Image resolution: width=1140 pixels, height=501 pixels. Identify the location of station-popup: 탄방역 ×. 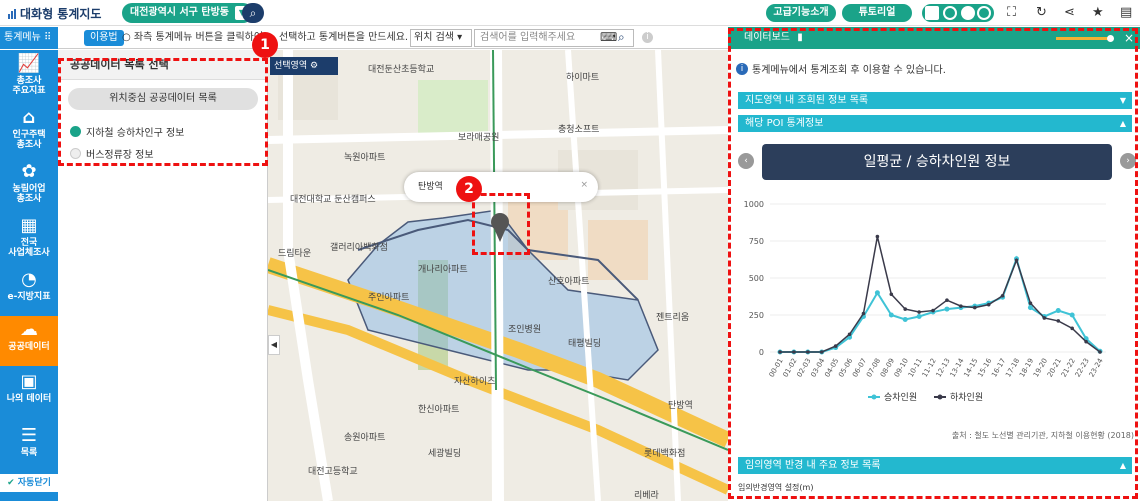
(501, 187).